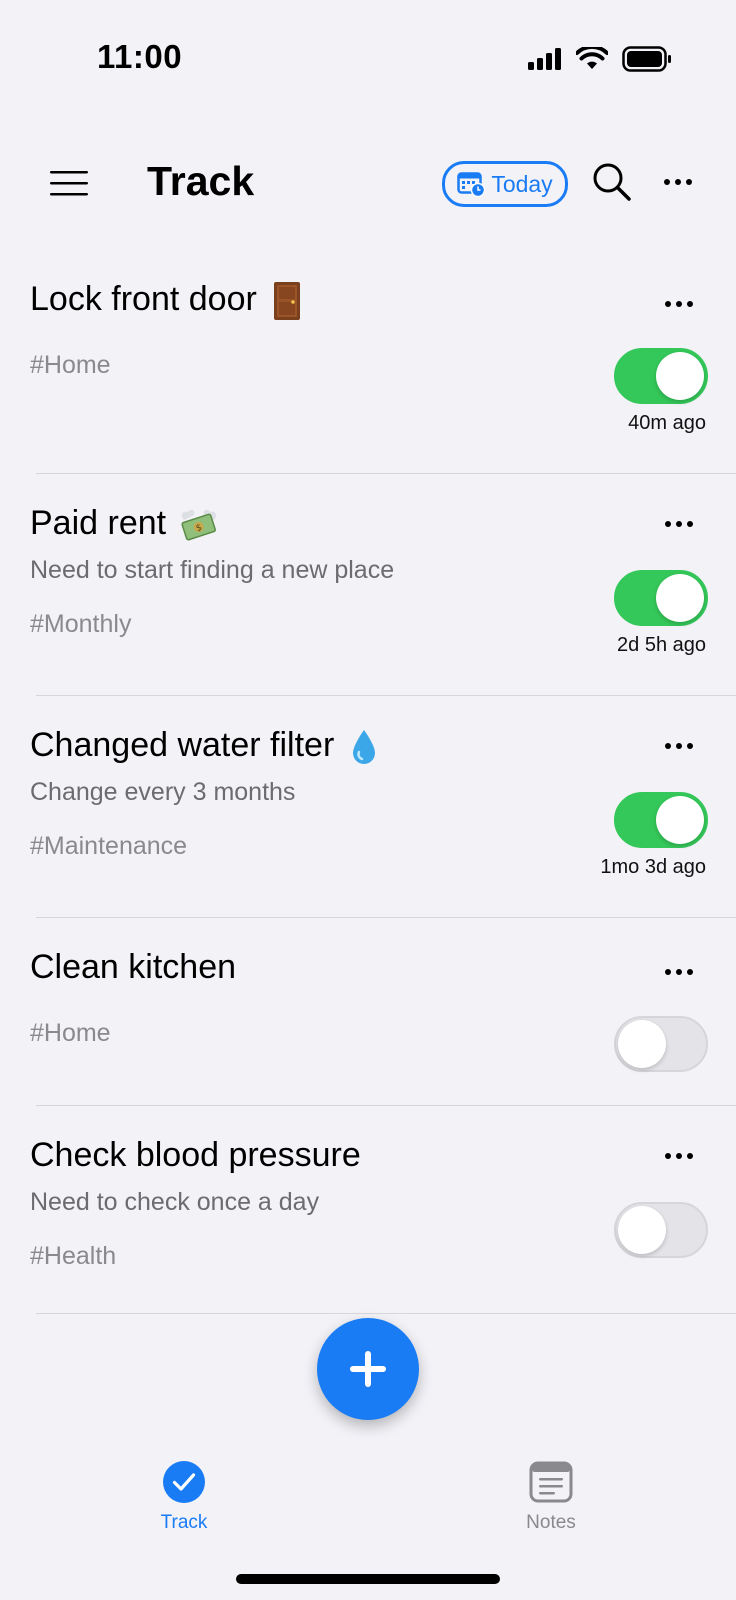 This screenshot has height=1600, width=736. What do you see at coordinates (69, 183) in the screenshot?
I see `hamburger-menu-icon` at bounding box center [69, 183].